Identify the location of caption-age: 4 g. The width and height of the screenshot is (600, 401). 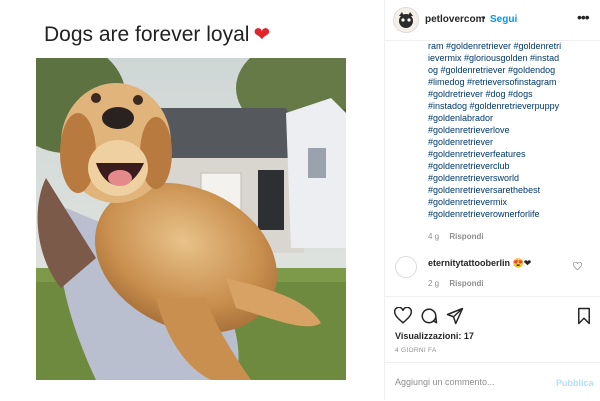
(434, 236).